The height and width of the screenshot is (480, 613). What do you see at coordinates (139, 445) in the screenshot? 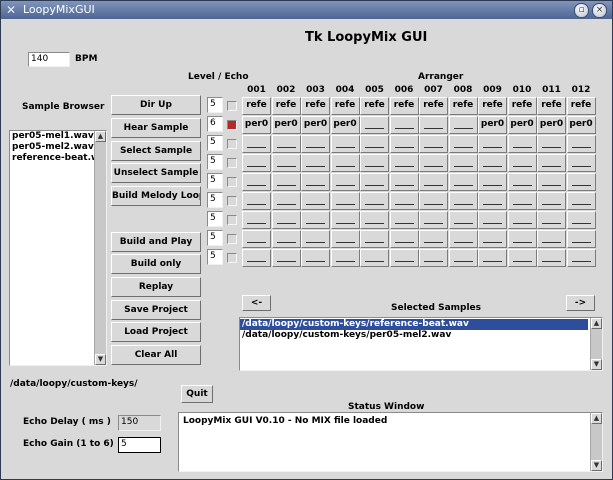
I see `echo-gain-input: 5` at bounding box center [139, 445].